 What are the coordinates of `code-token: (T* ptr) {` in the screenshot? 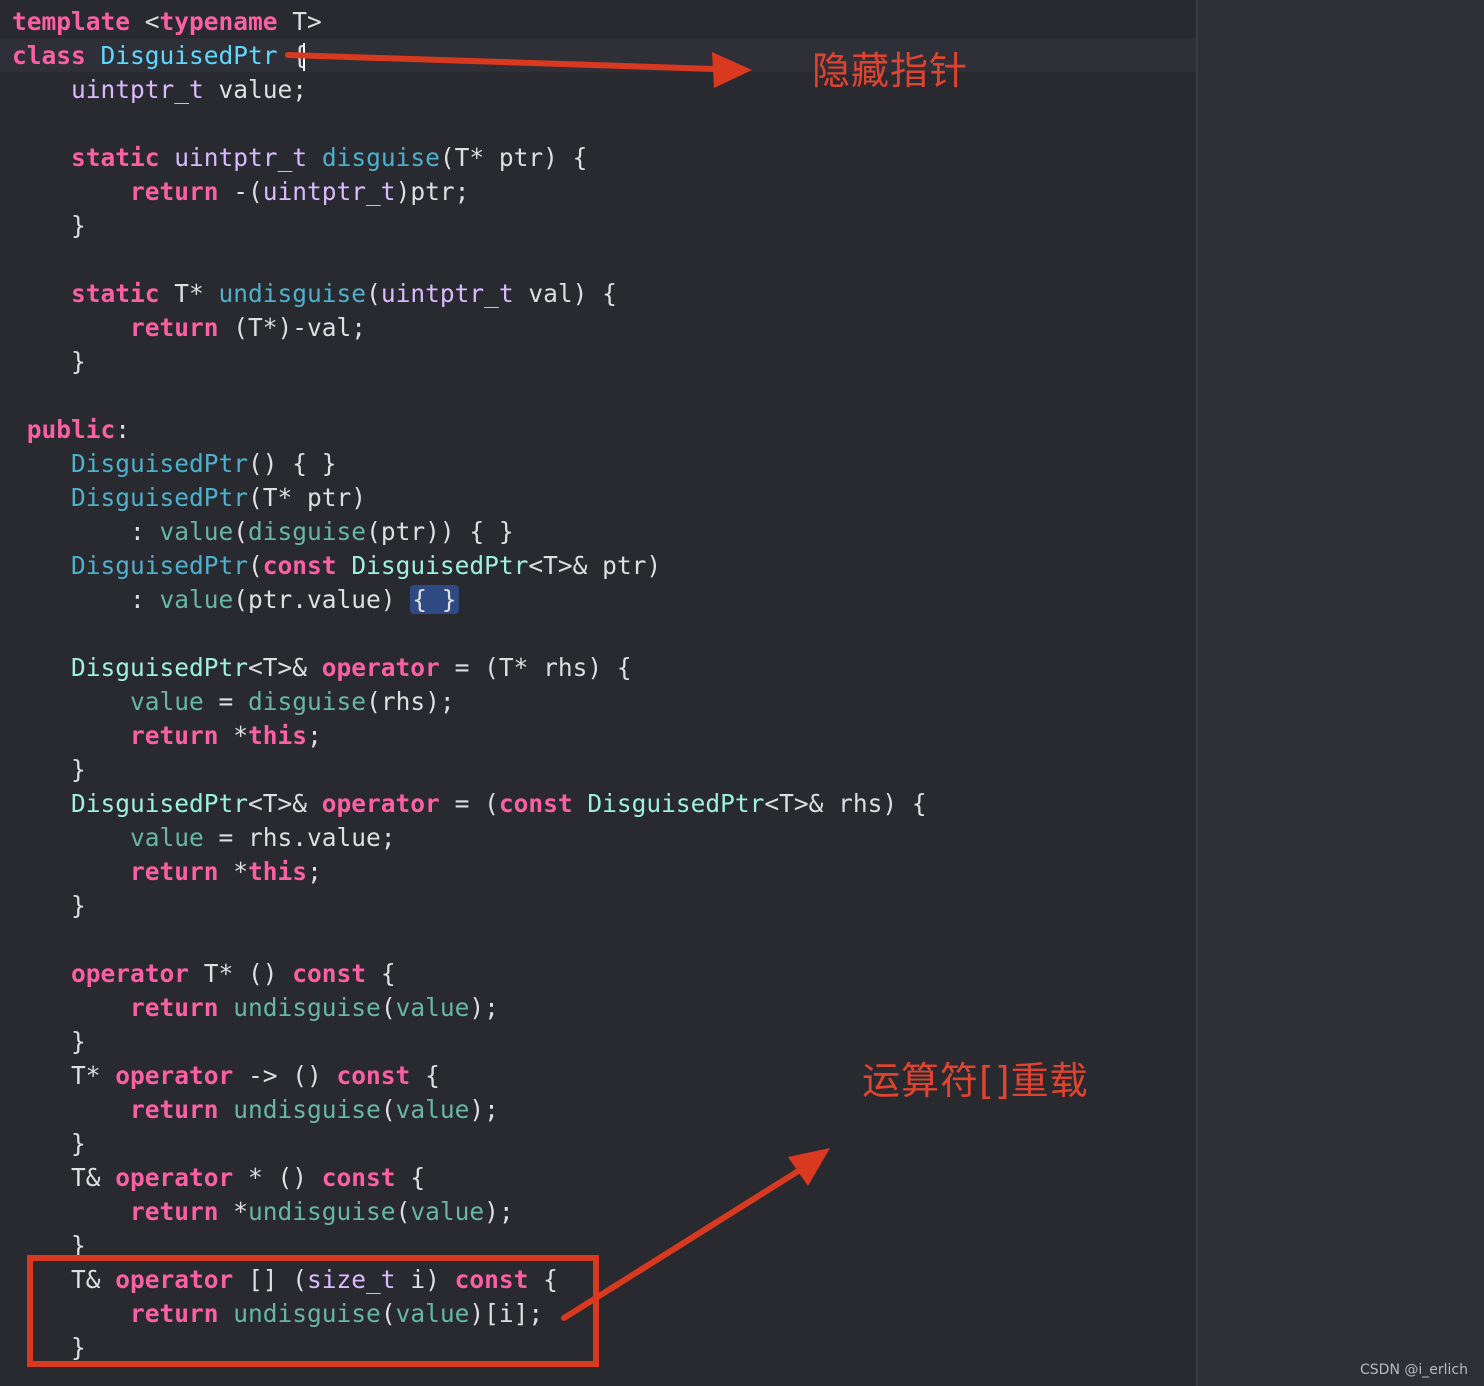 It's located at (513, 157).